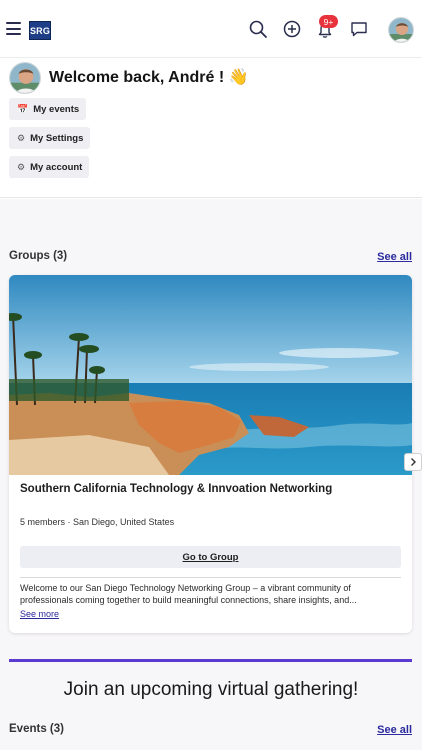 This screenshot has height=750, width=422. I want to click on logo: SRG, so click(40, 30).